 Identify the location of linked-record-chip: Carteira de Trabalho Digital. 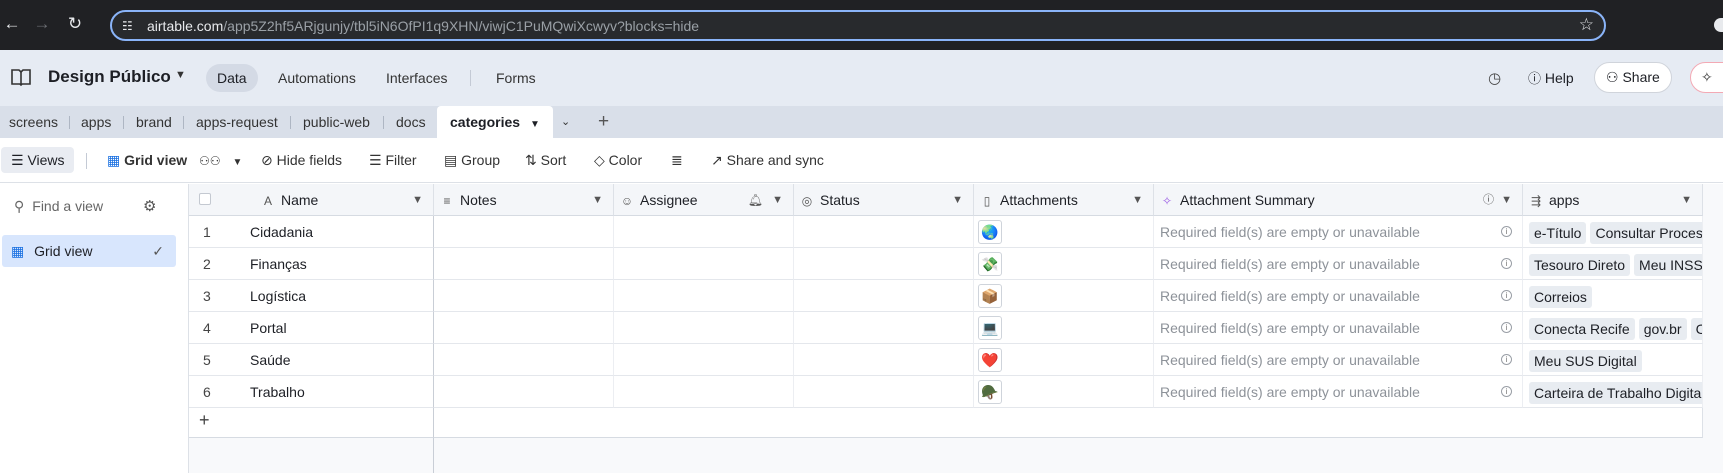
(1615, 393).